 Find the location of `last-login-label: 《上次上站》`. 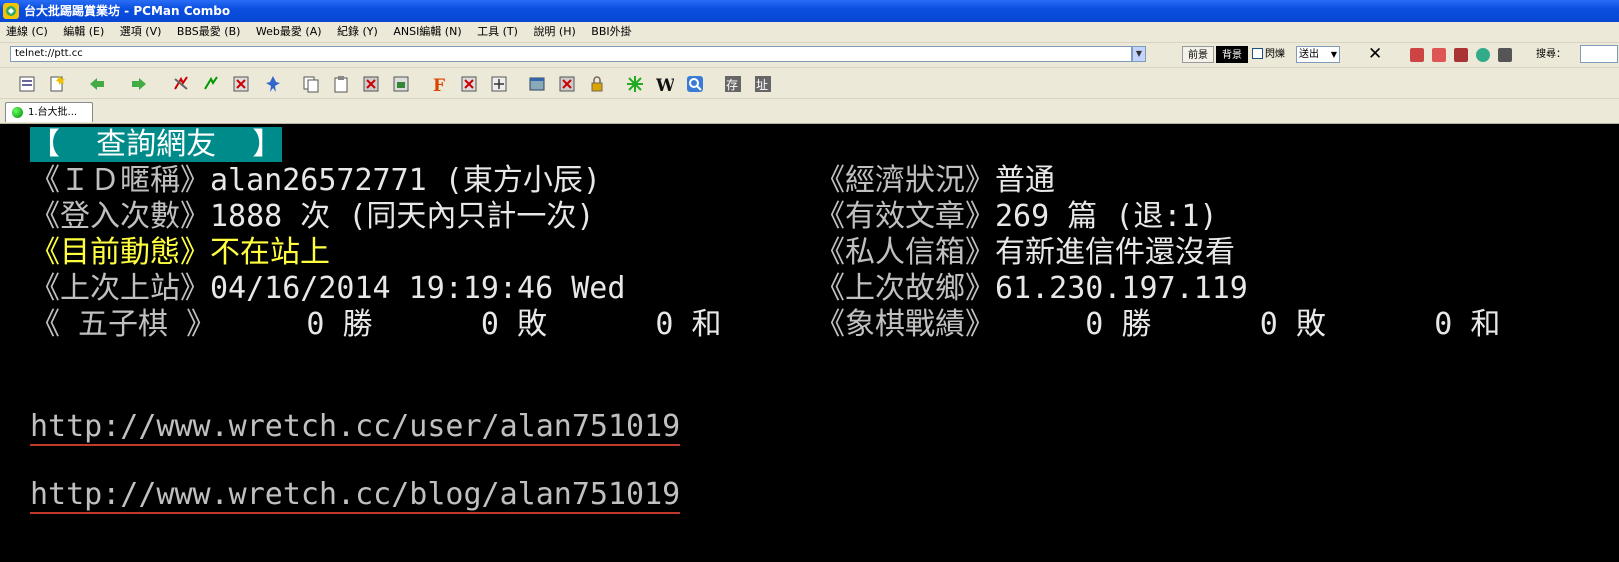

last-login-label: 《上次上站》 is located at coordinates (120, 288).